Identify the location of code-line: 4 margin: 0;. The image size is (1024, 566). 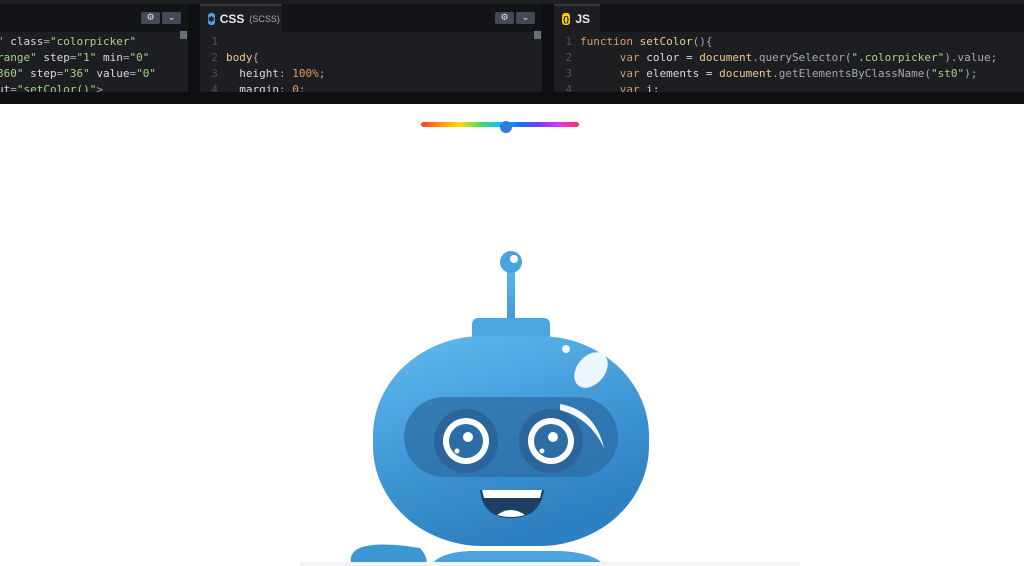
(371, 87).